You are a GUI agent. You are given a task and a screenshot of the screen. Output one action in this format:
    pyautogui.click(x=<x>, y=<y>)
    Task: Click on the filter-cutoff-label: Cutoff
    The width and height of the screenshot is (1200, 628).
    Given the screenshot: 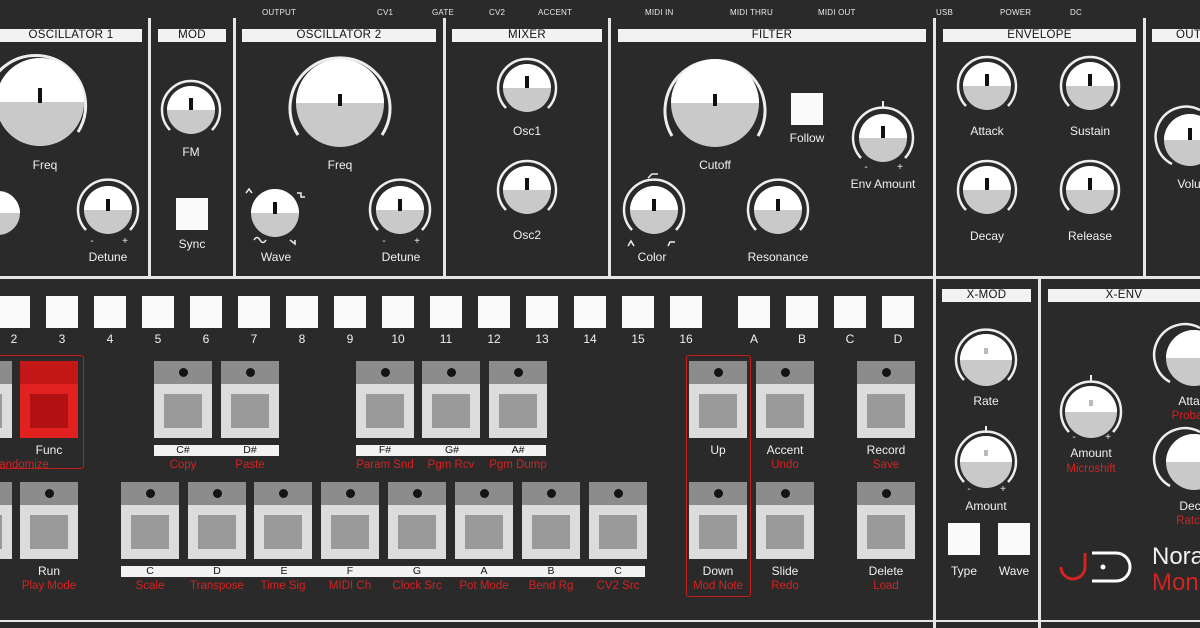 What is the action you would take?
    pyautogui.click(x=715, y=165)
    